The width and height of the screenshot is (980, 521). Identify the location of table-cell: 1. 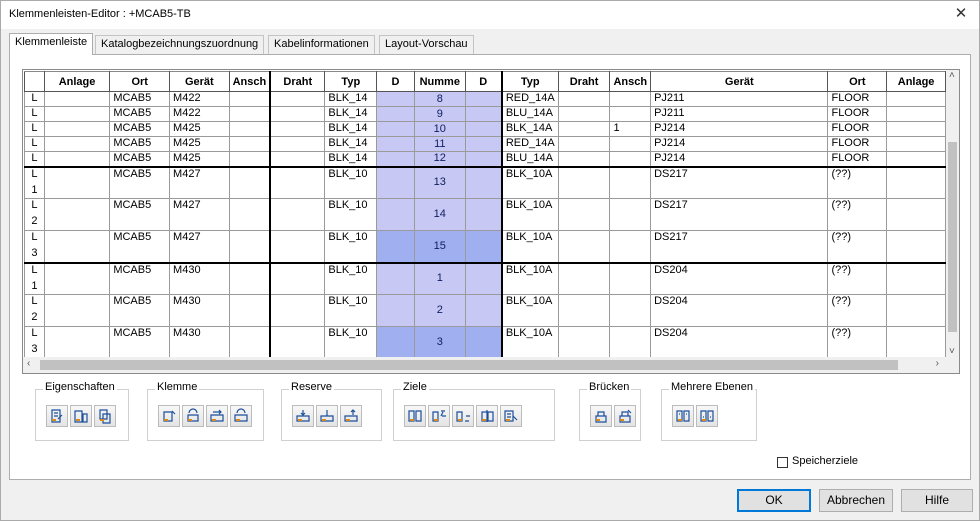
(439, 278).